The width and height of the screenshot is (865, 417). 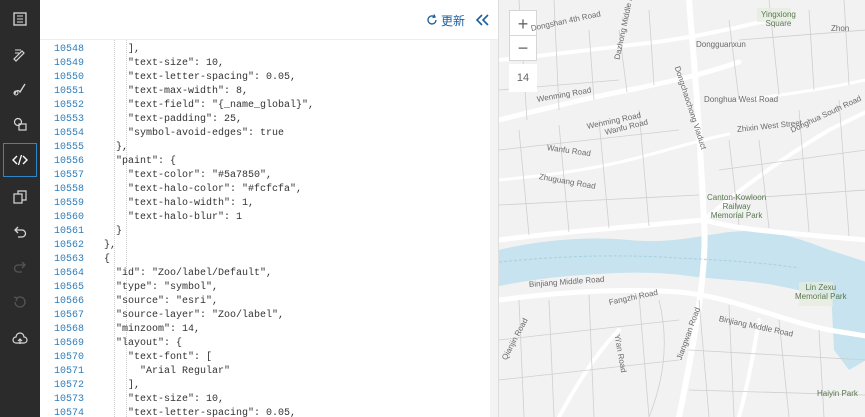 I want to click on code-text: "text-color": "#5a7850",, so click(x=200, y=175).